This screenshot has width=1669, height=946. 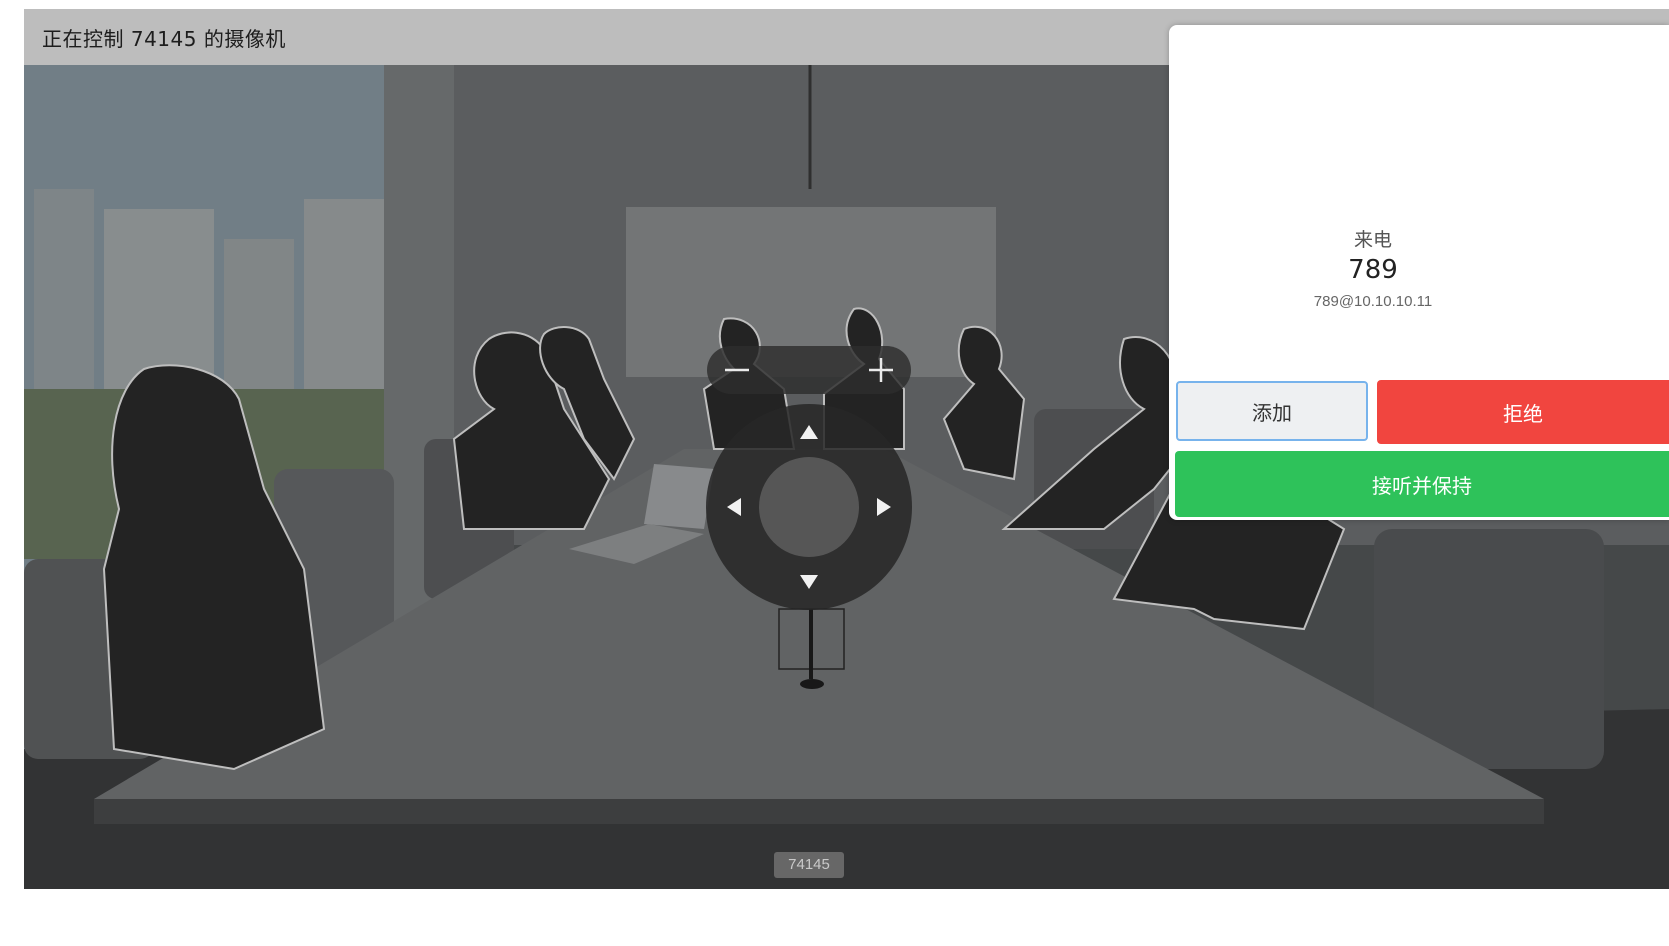 I want to click on arrow-right-icon, so click(x=884, y=507).